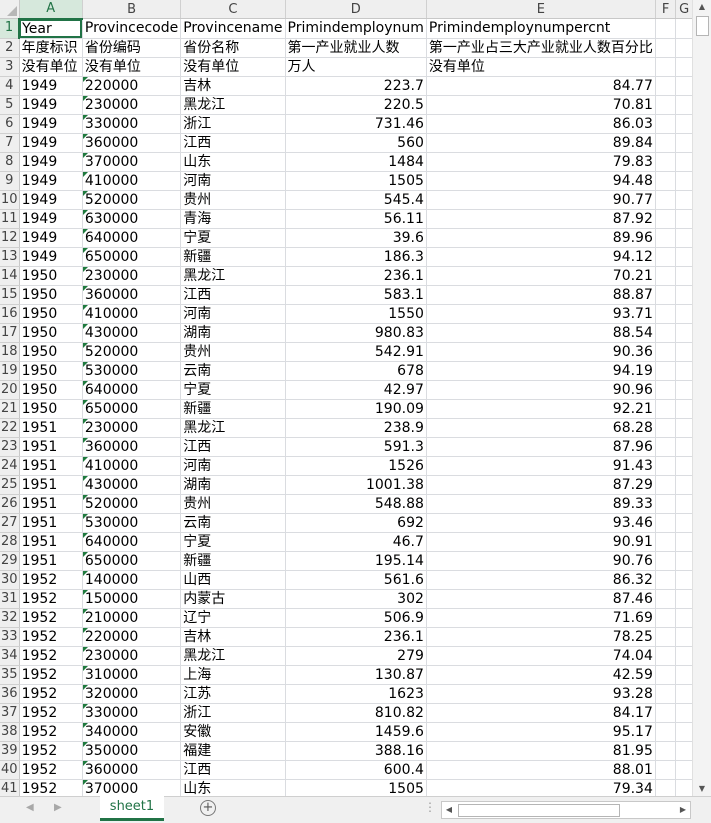  Describe the element at coordinates (132, 333) in the screenshot. I see `cell: 430000` at that location.